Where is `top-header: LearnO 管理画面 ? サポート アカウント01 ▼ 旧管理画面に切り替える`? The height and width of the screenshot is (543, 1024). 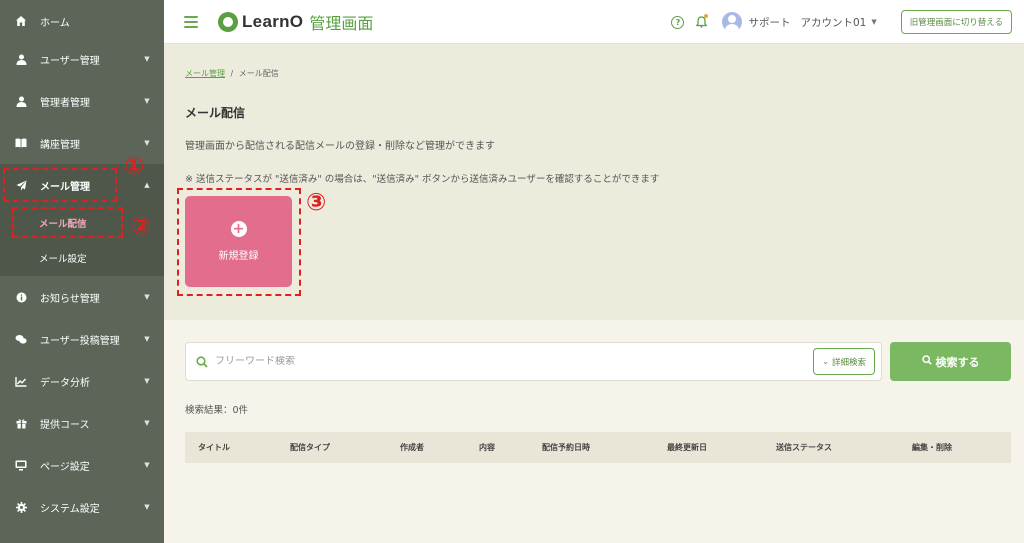
top-header: LearnO 管理画面 ? サポート アカウント01 ▼ 旧管理画面に切り替える is located at coordinates (594, 22).